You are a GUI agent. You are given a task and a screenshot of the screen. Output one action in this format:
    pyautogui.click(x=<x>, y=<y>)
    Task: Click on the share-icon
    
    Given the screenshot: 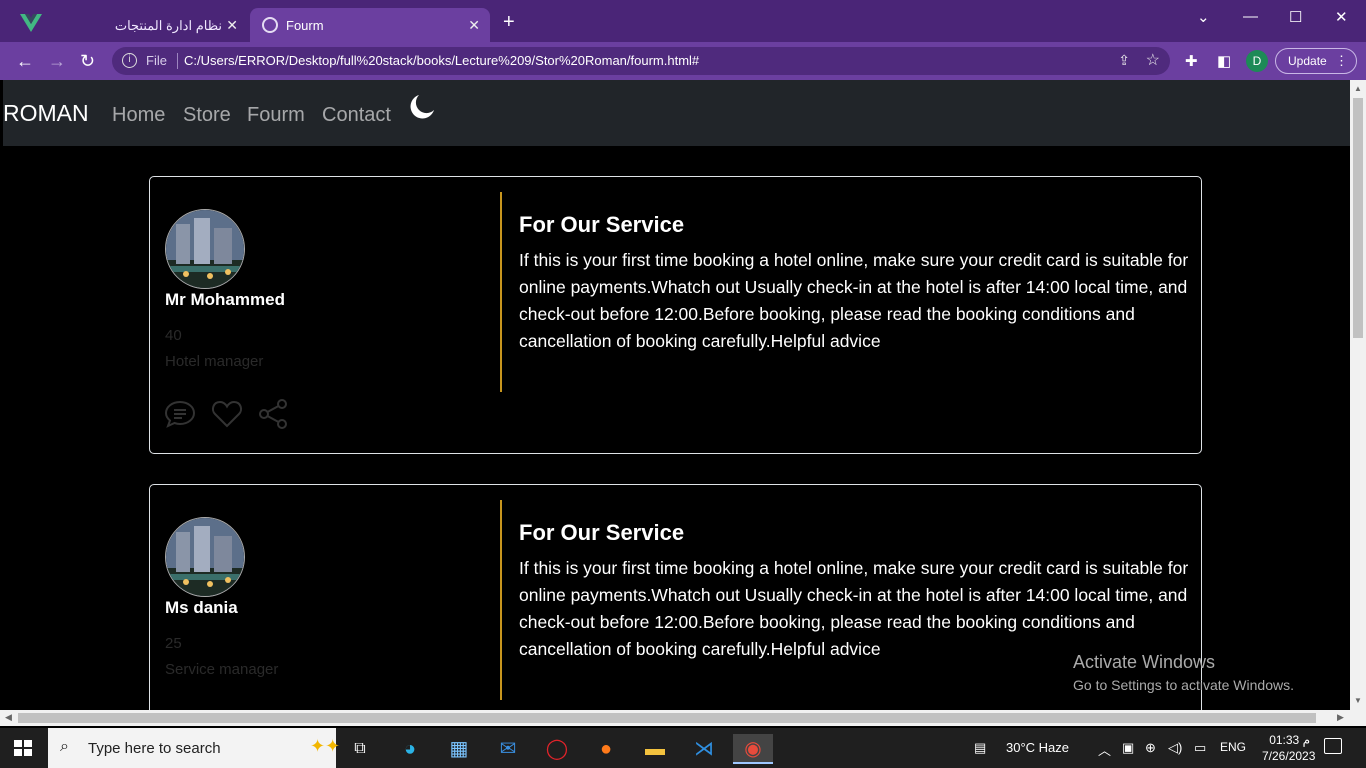 What is the action you would take?
    pyautogui.click(x=274, y=414)
    